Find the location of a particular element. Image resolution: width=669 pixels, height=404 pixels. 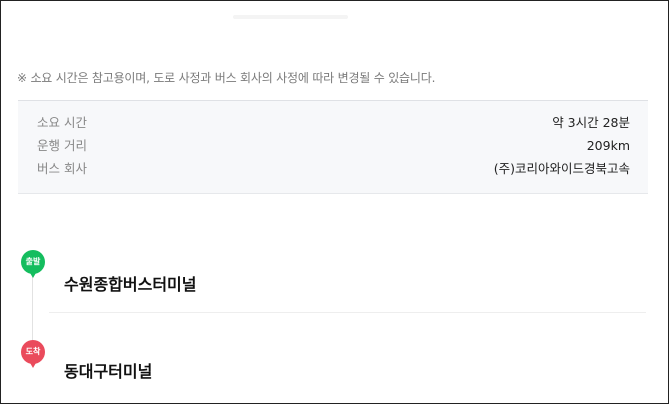

info-value: (주)코리아와이드경북고속 is located at coordinates (561, 168).